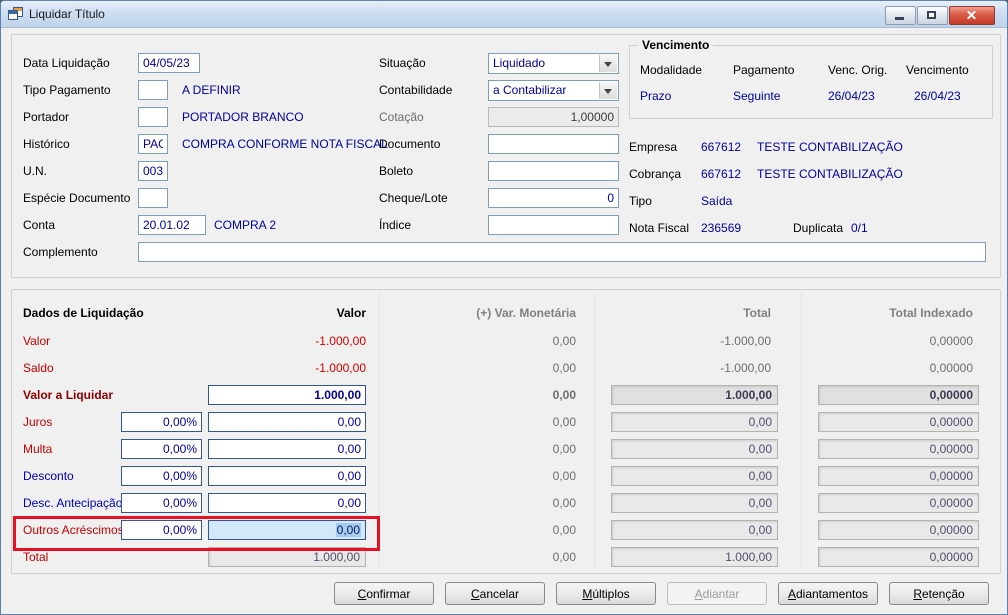 The image size is (1008, 615). Describe the element at coordinates (416, 90) in the screenshot. I see `contabilidade-label: Contabilidade` at that location.